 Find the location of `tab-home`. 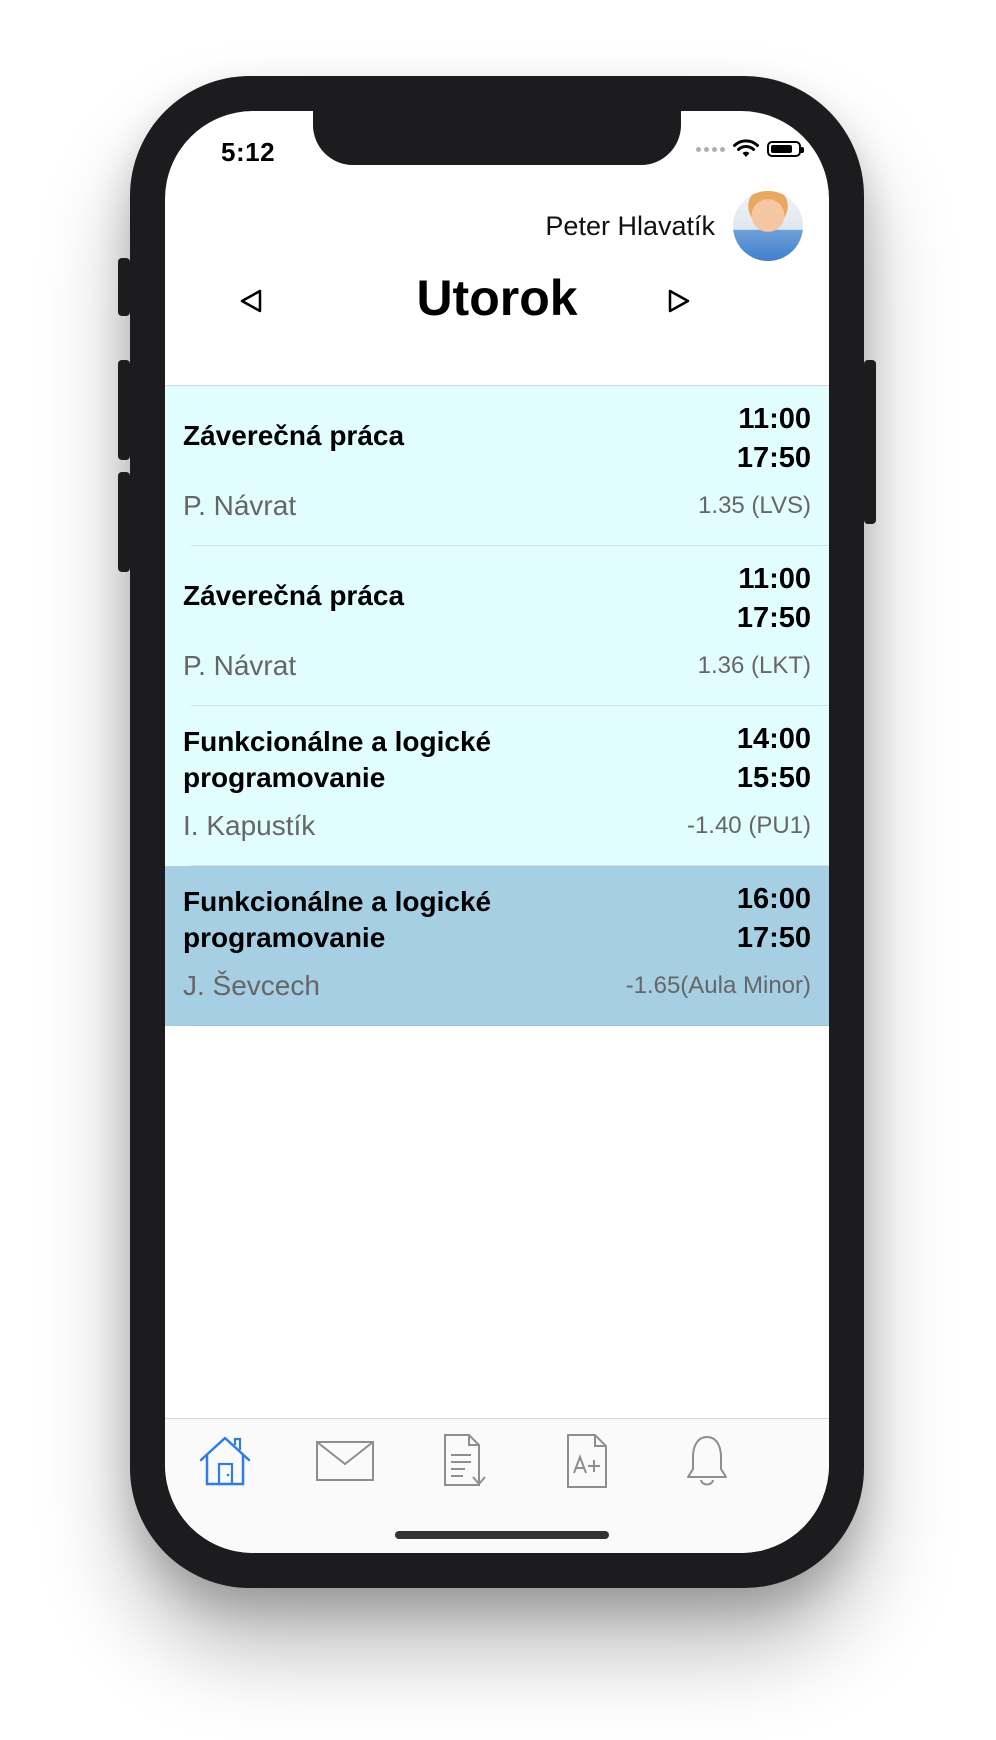

tab-home is located at coordinates (225, 1461).